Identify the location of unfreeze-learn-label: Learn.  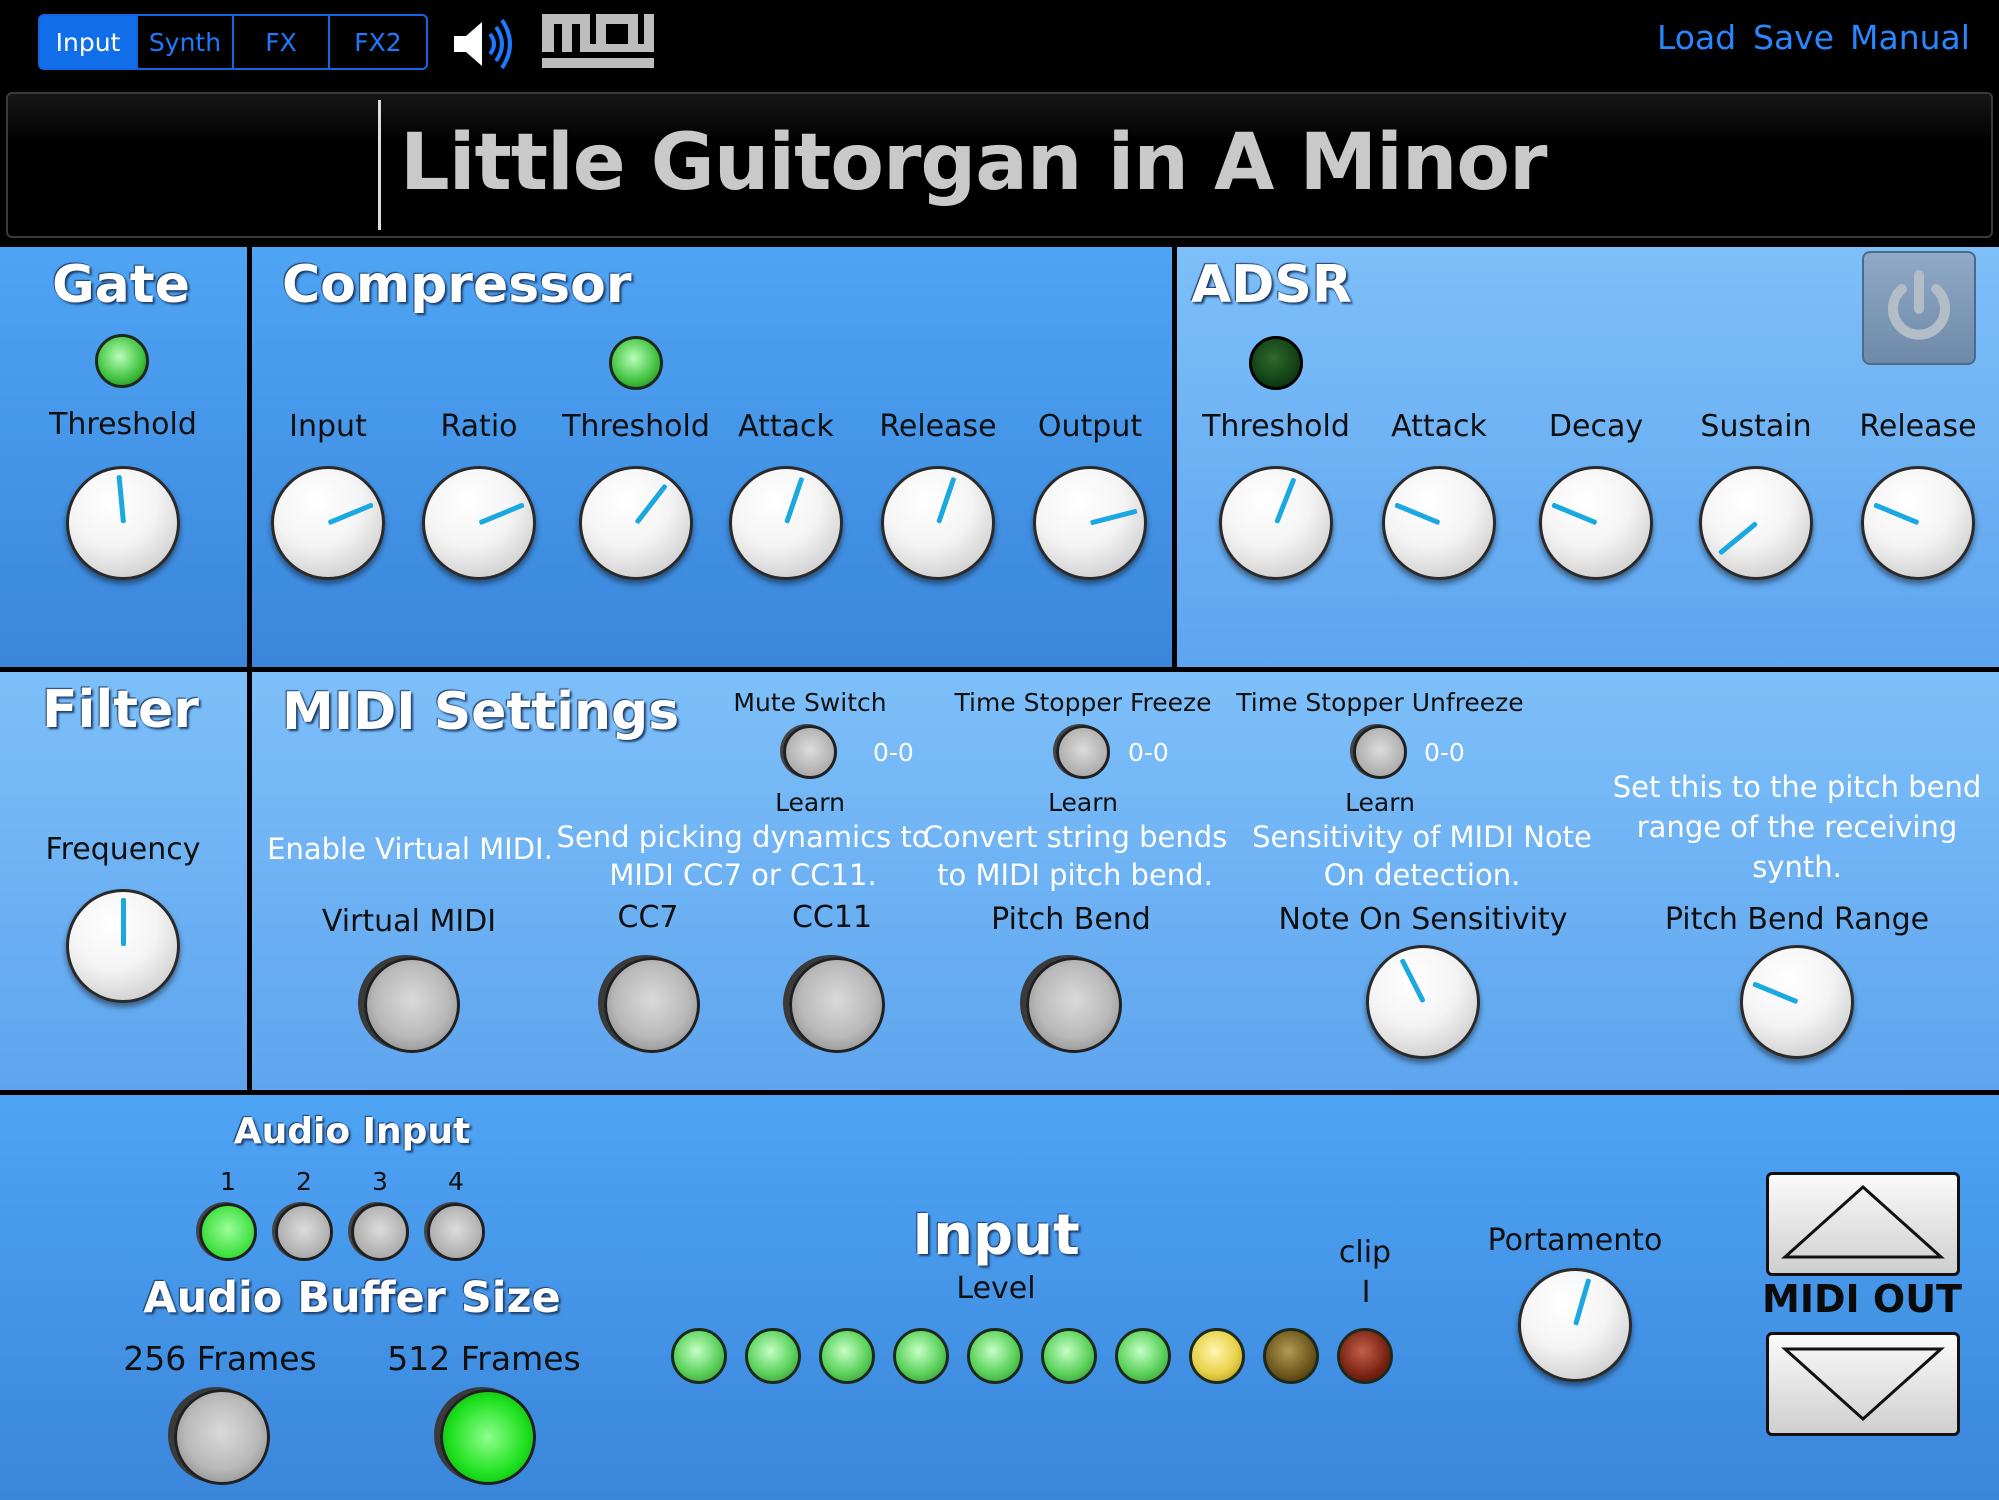
(1380, 802).